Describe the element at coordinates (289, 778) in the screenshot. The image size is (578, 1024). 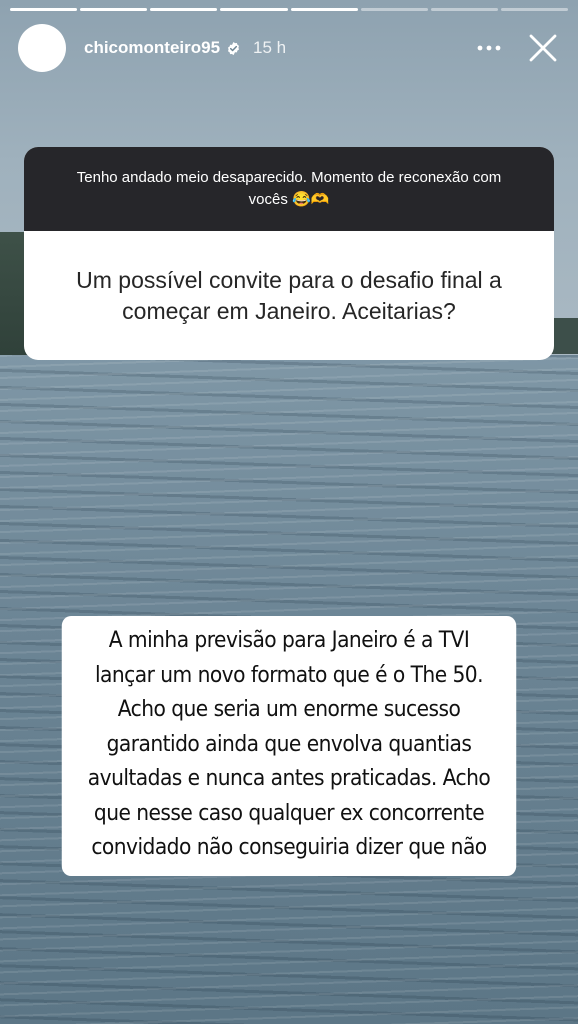
I see `answer-line: avultadas e nunca antes praticadas. Acho` at that location.